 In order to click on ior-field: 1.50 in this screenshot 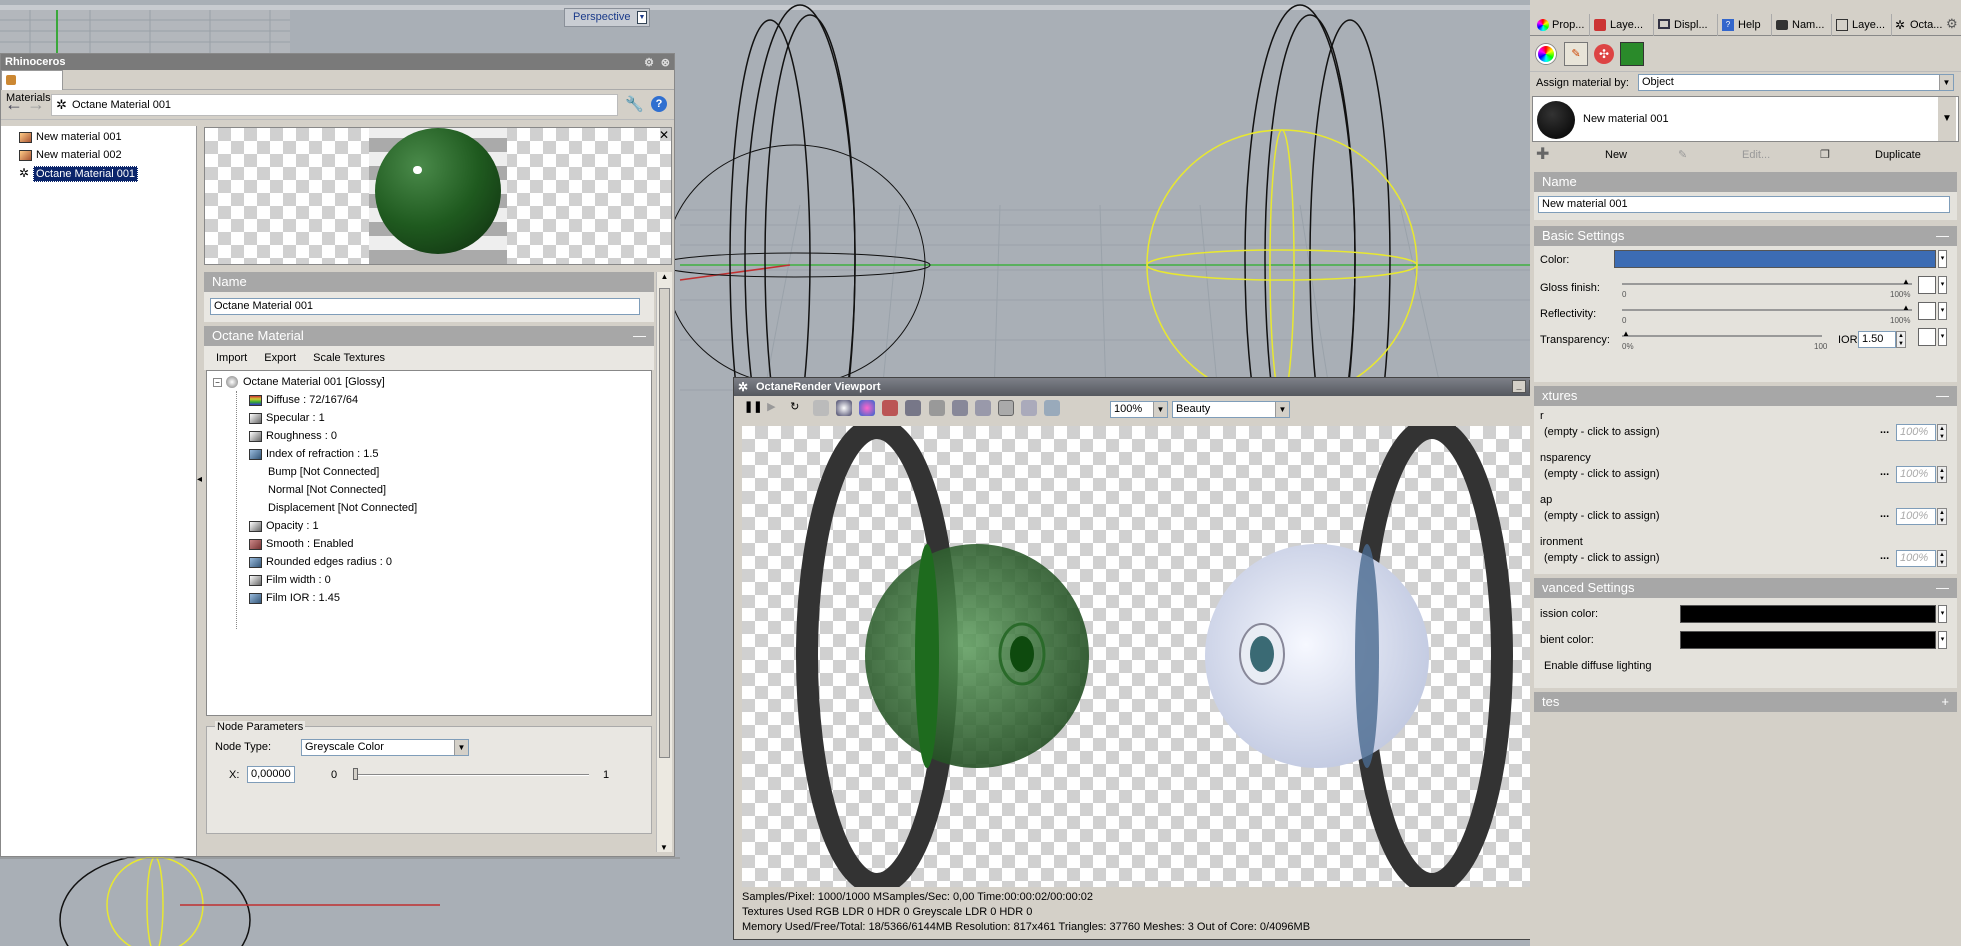, I will do `click(1877, 339)`.